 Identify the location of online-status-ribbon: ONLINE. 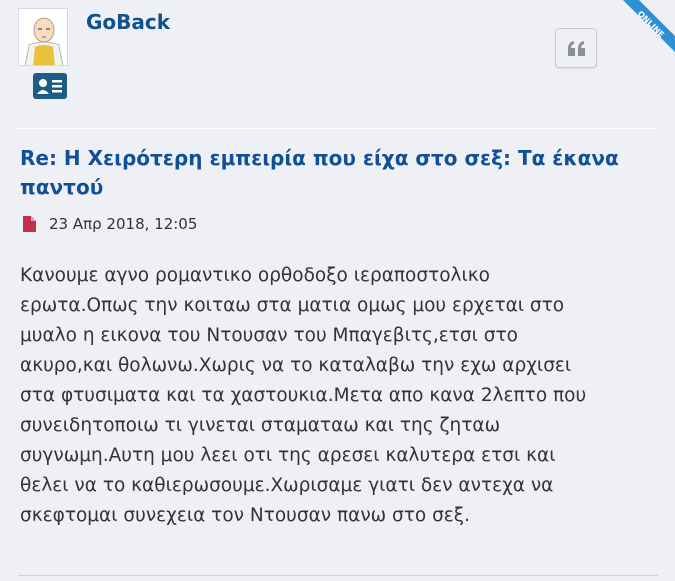
(640, 35).